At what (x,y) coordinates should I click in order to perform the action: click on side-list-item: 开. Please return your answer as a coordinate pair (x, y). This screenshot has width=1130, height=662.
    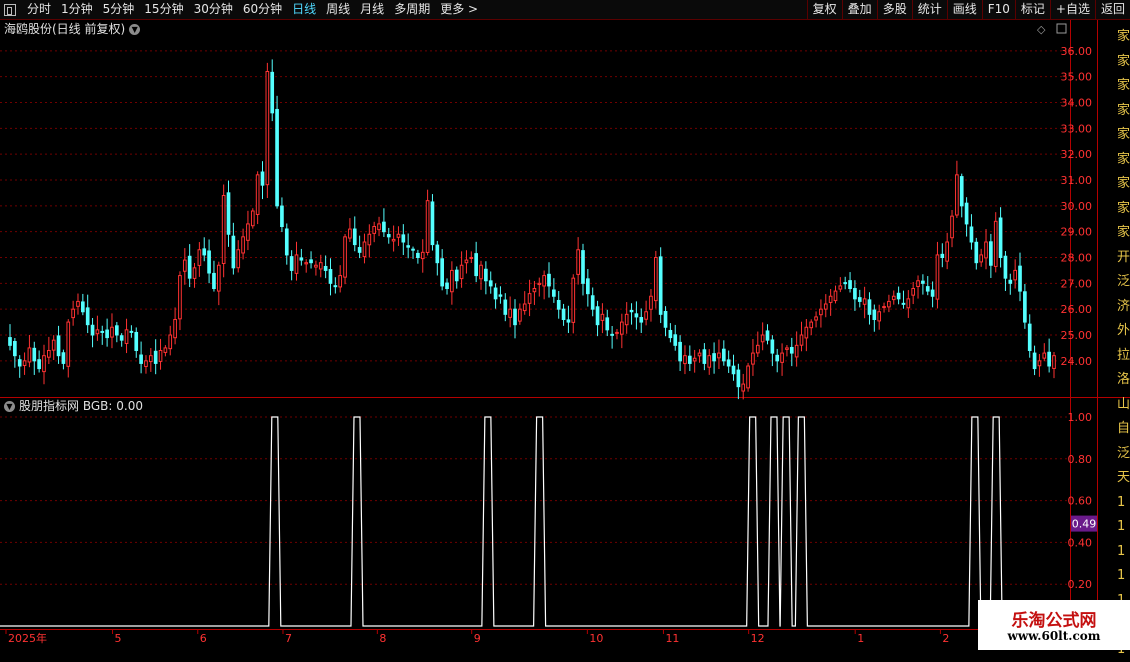
    Looking at the image, I should click on (1123, 257).